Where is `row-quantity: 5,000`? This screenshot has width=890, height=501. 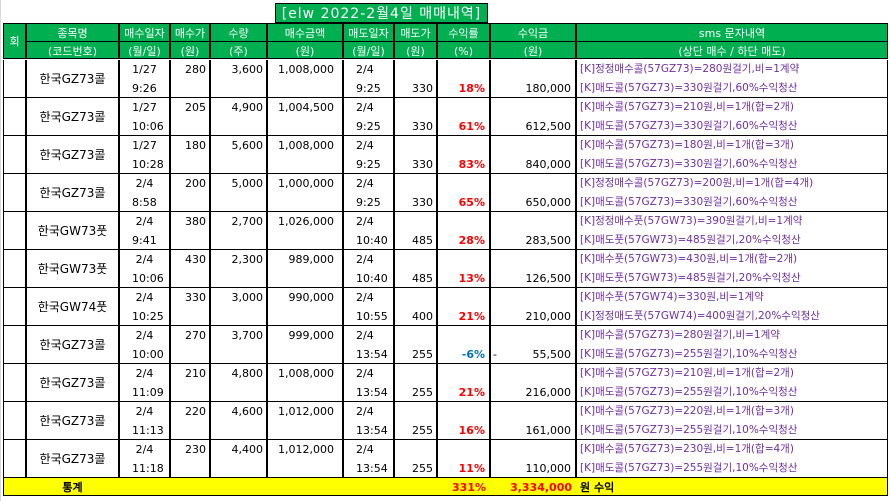
row-quantity: 5,000 is located at coordinates (238, 183).